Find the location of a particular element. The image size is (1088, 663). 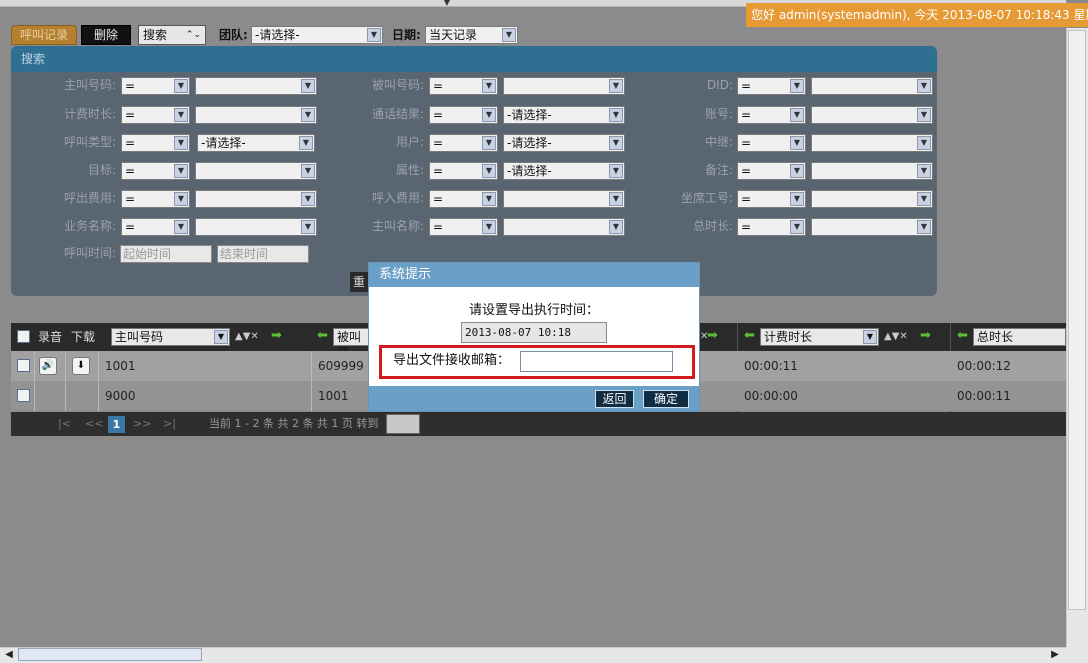

remark-value: ▼ is located at coordinates (872, 171).